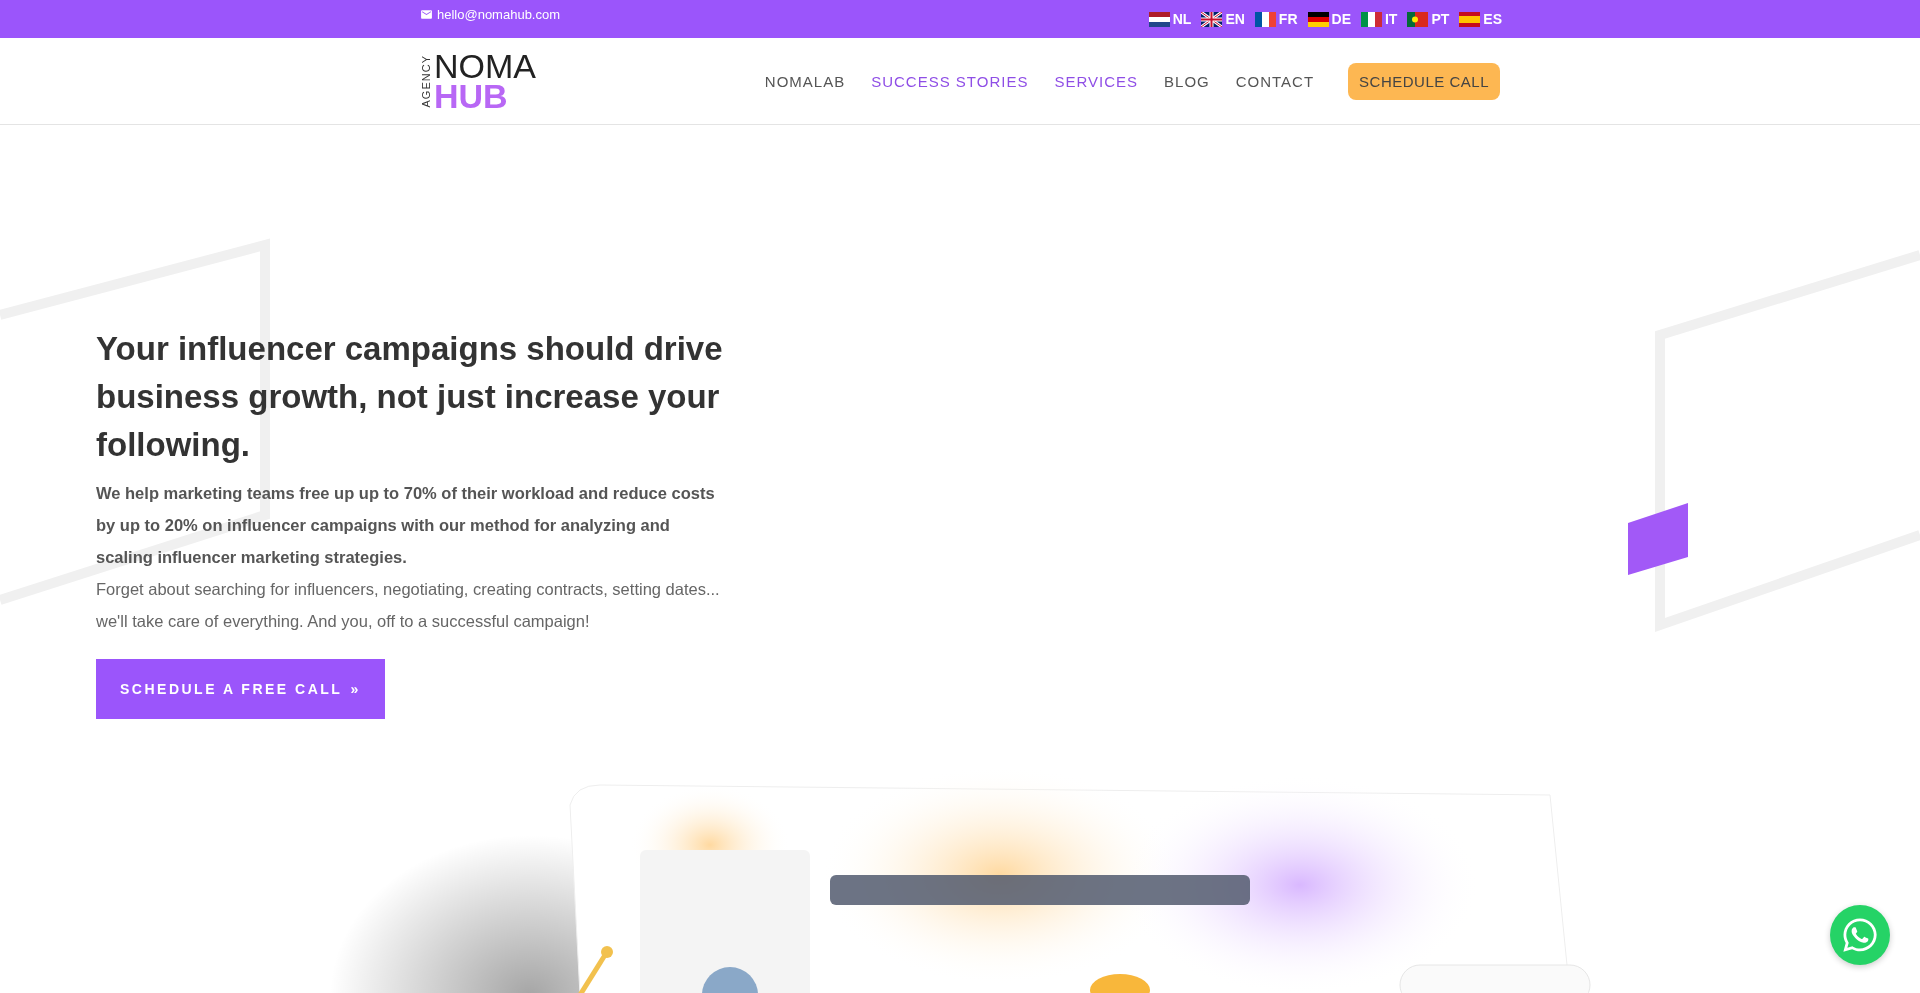 The width and height of the screenshot is (1920, 993). Describe the element at coordinates (490, 14) in the screenshot. I see `email-link: hello@nomahub.com` at that location.